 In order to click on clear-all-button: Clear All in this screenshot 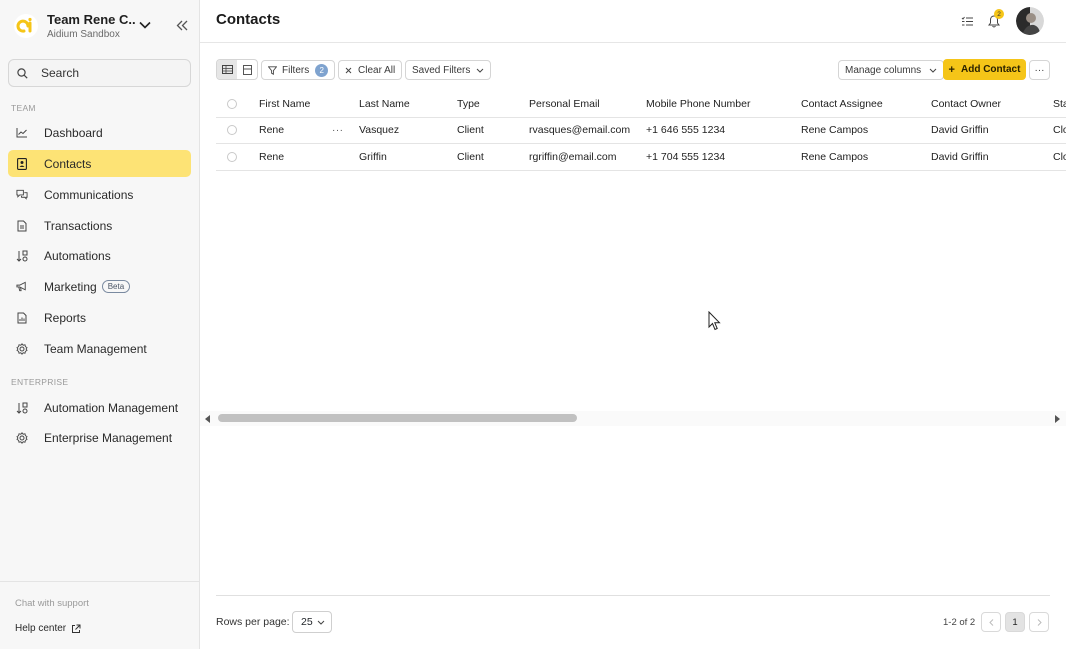, I will do `click(370, 70)`.